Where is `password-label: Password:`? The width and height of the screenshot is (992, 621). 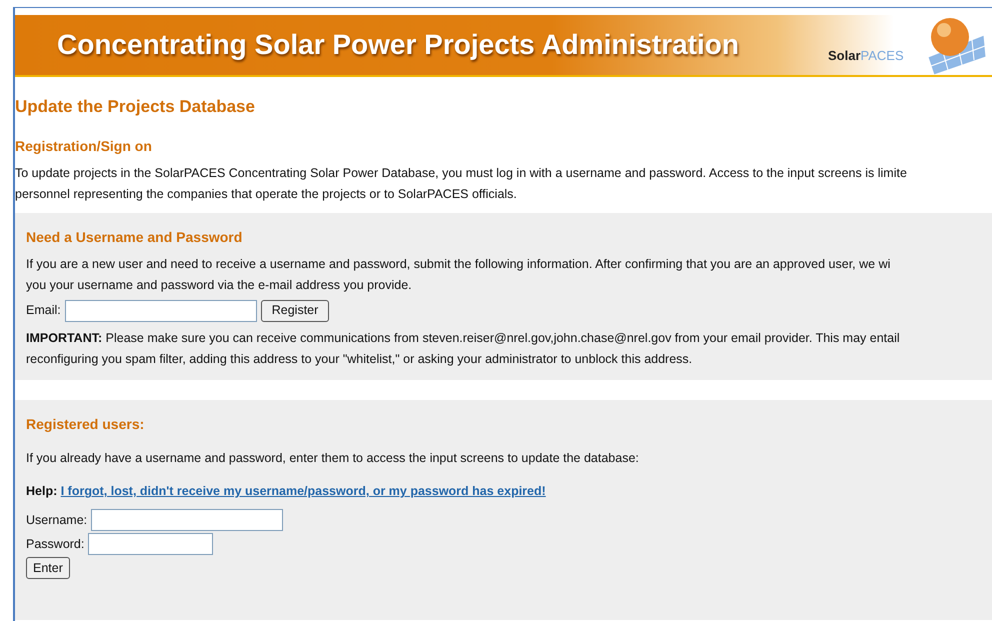
password-label: Password: is located at coordinates (55, 544).